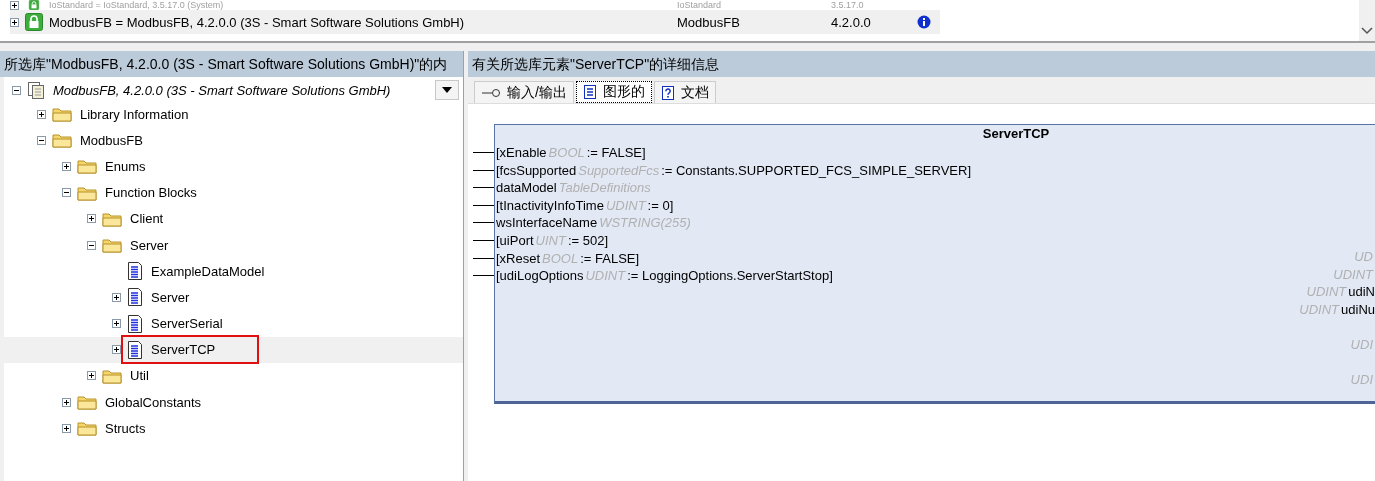 The width and height of the screenshot is (1375, 481). Describe the element at coordinates (613, 92) in the screenshot. I see `tab: 图形的` at that location.